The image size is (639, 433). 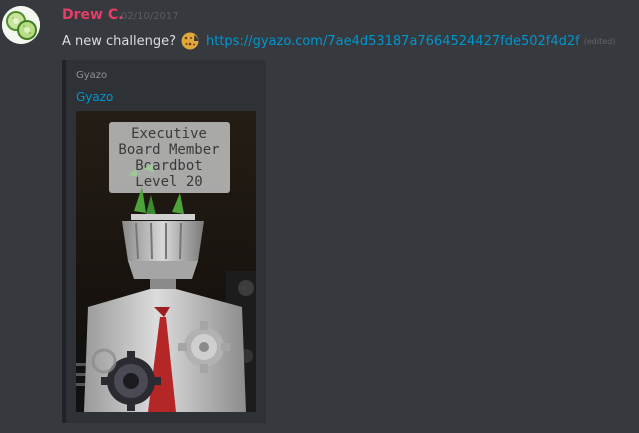 What do you see at coordinates (190, 41) in the screenshot?
I see `cookie-emoji-icon` at bounding box center [190, 41].